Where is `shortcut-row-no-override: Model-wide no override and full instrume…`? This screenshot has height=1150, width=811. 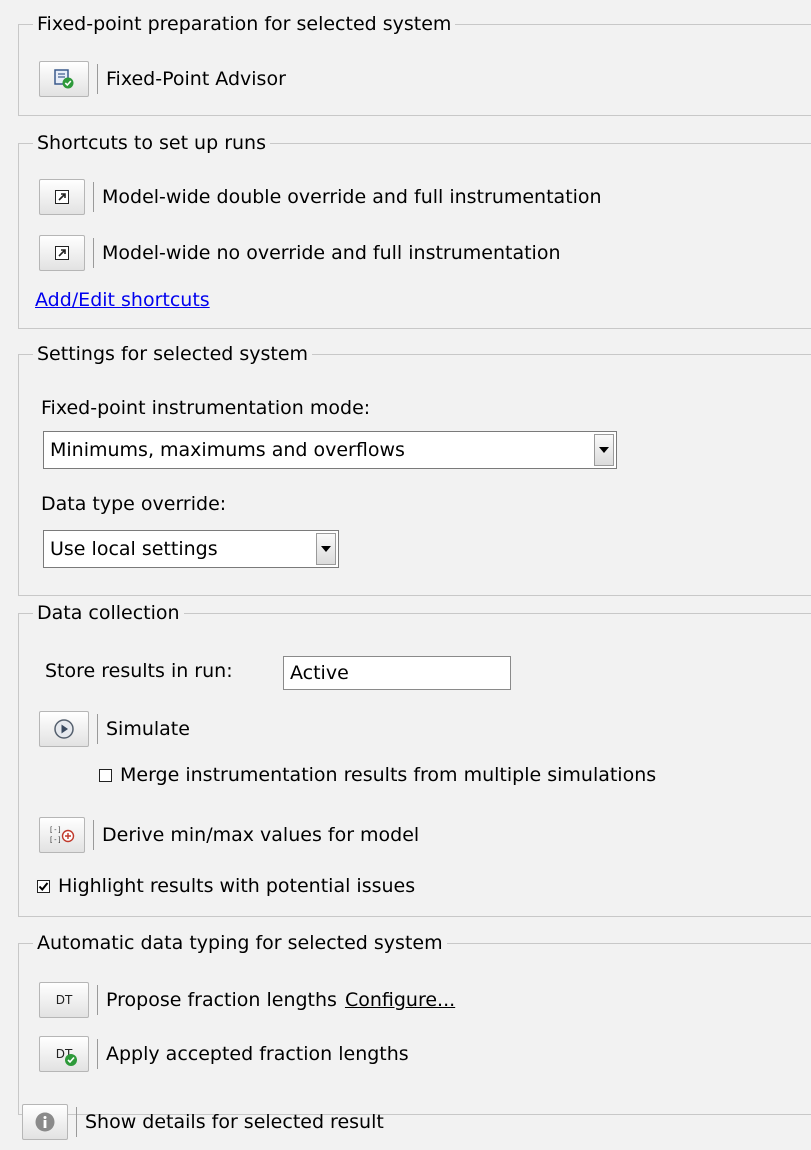 shortcut-row-no-override: Model-wide no override and full instrume… is located at coordinates (300, 253).